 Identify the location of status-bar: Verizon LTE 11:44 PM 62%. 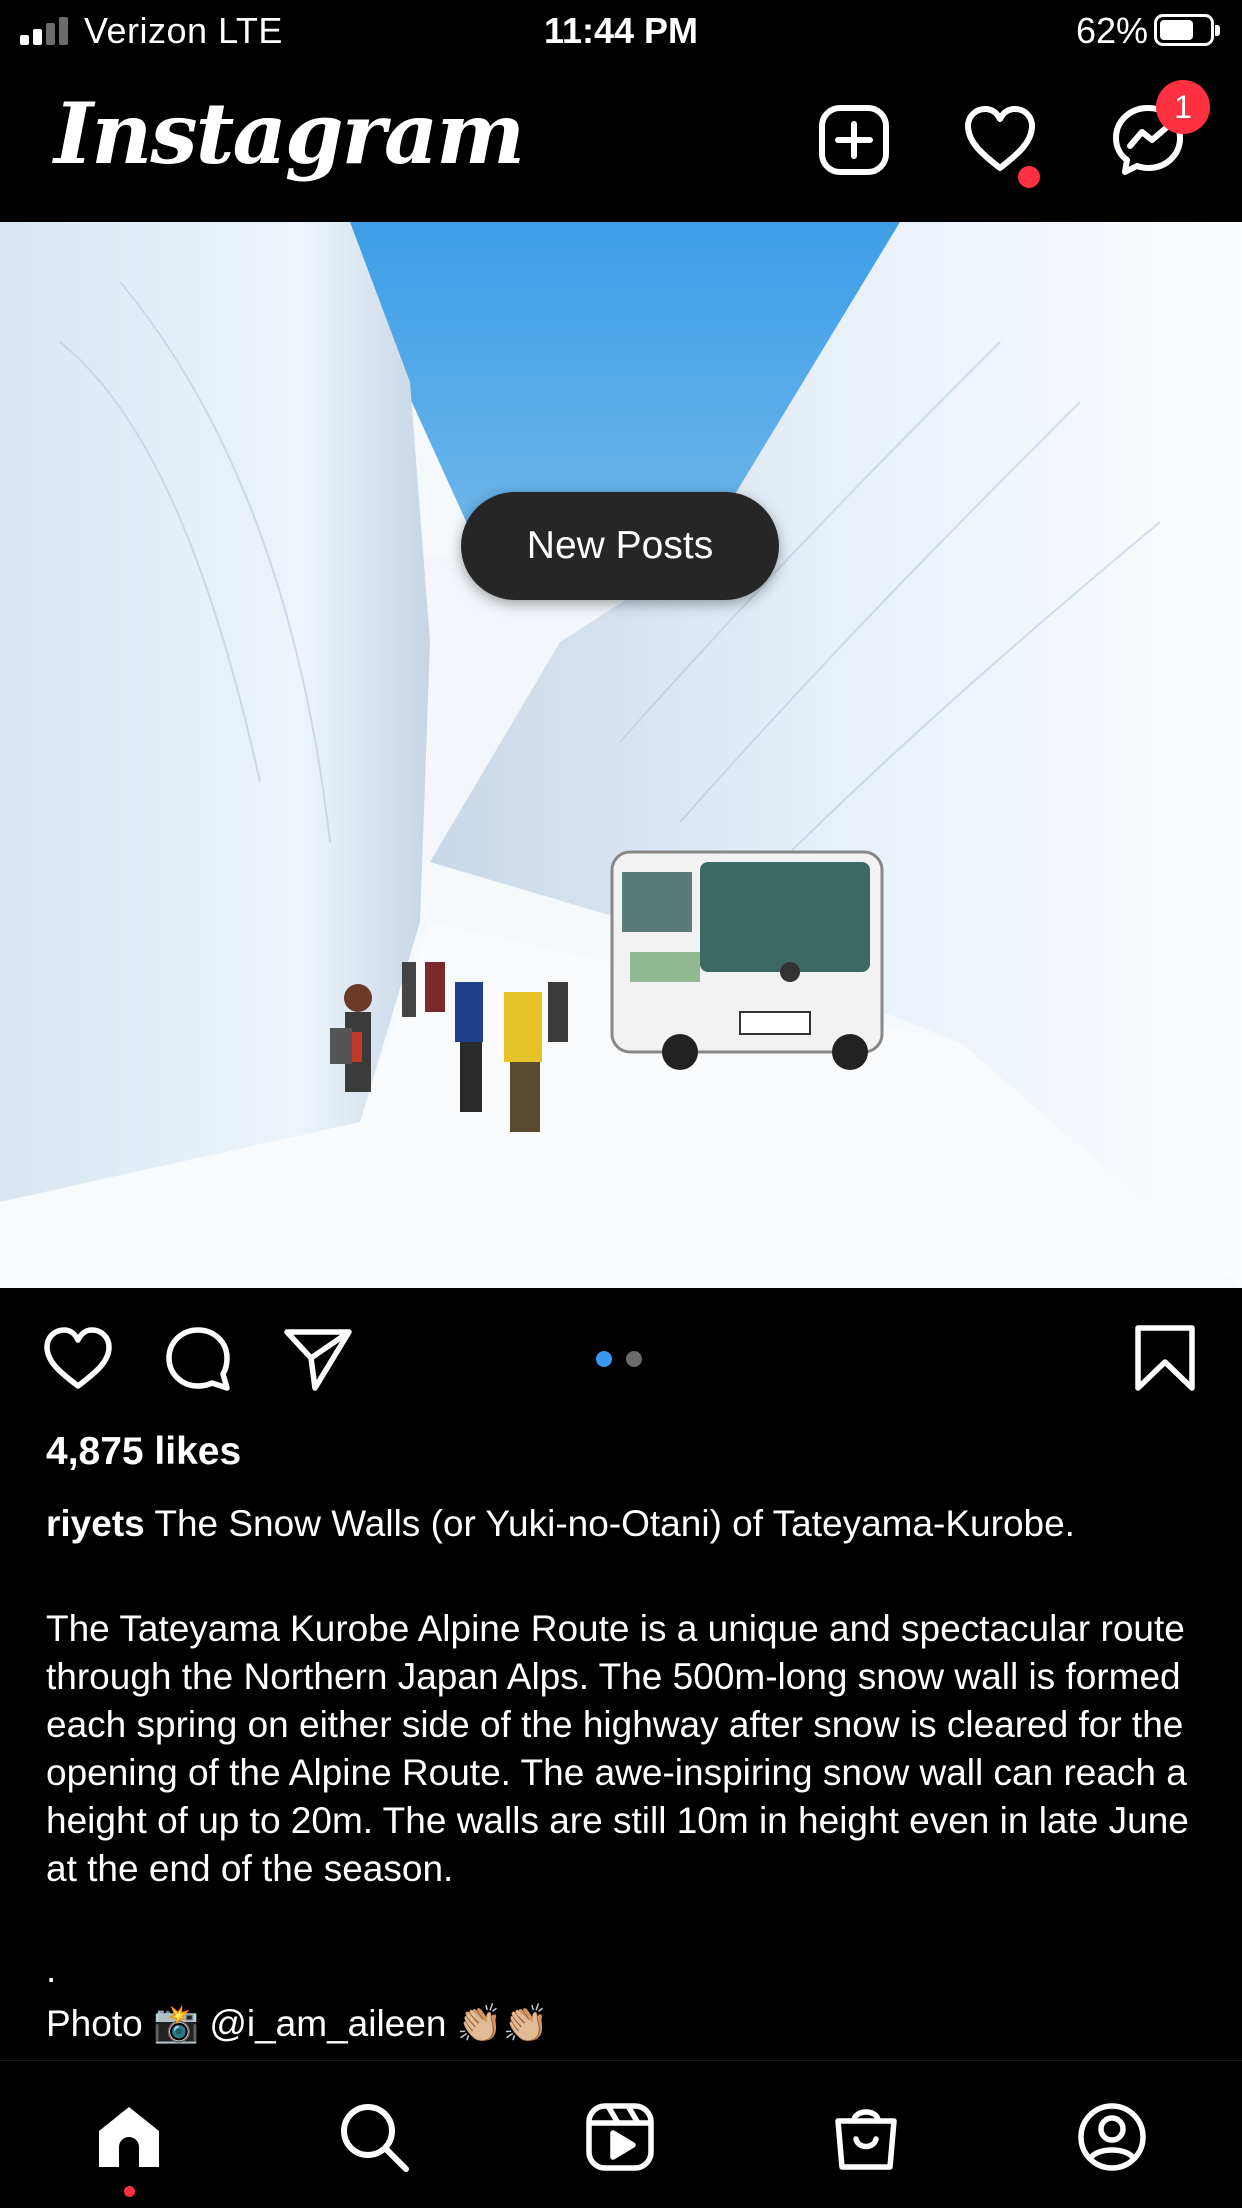
(621, 31).